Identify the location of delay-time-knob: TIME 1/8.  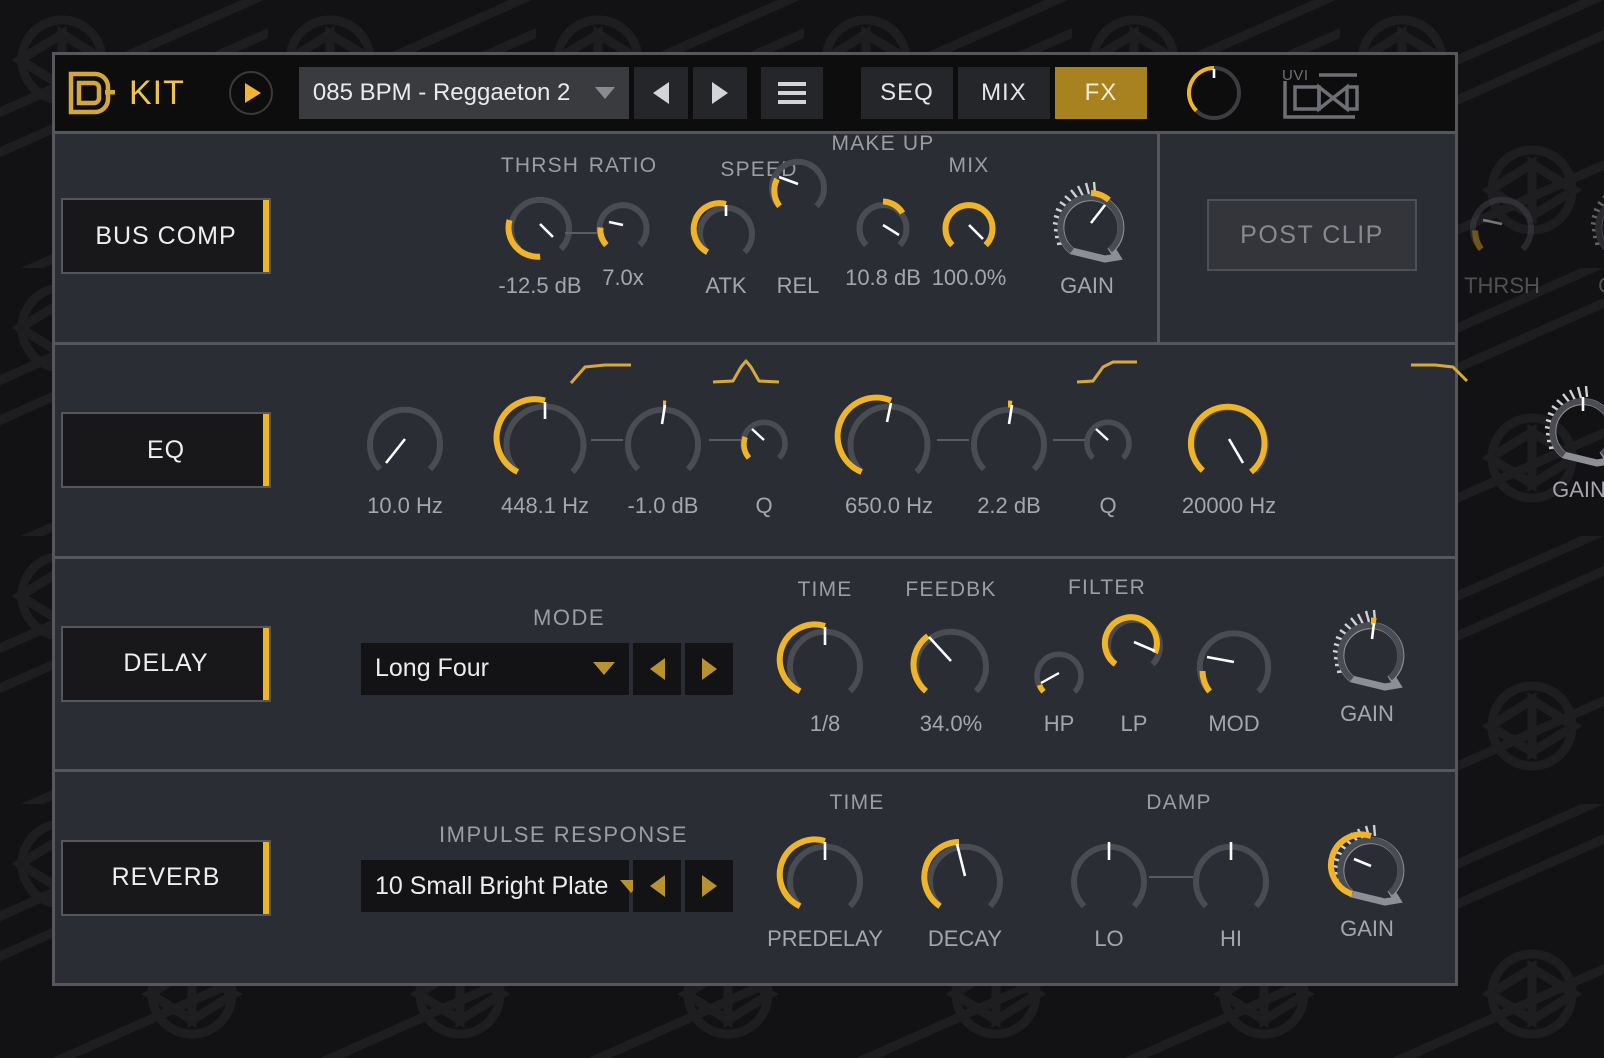
(821, 657).